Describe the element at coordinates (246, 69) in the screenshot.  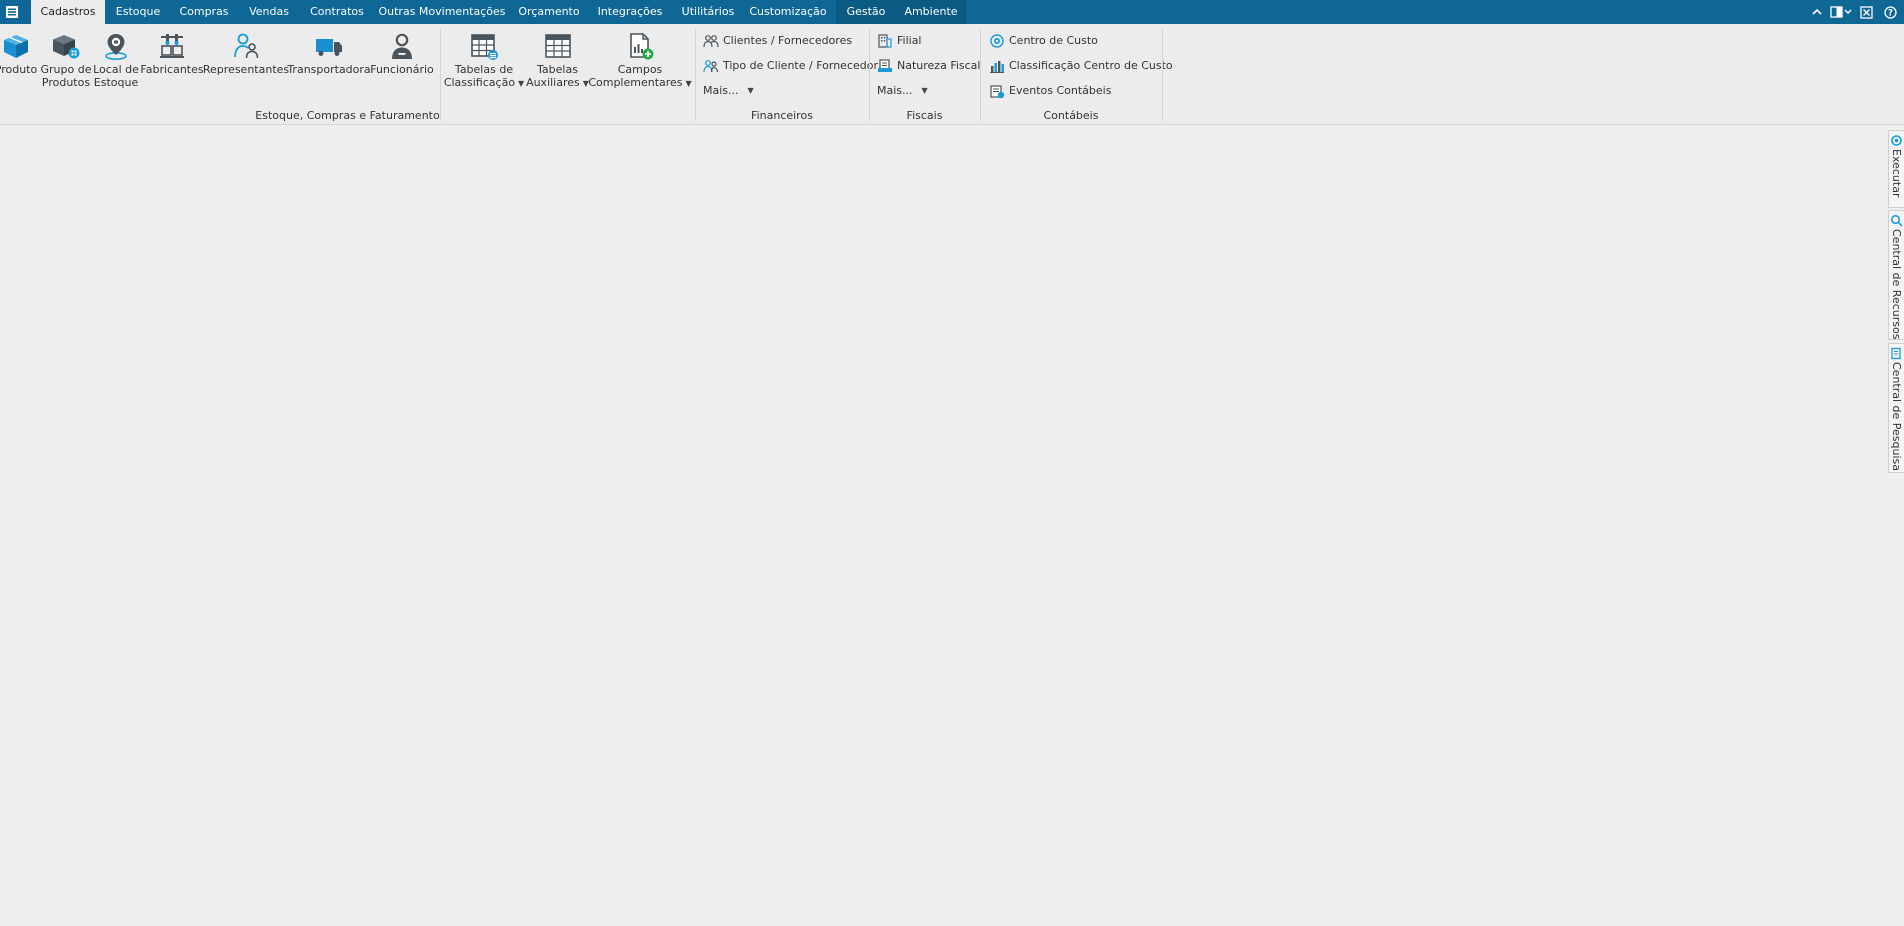
I see `representantes-label: Representantes` at that location.